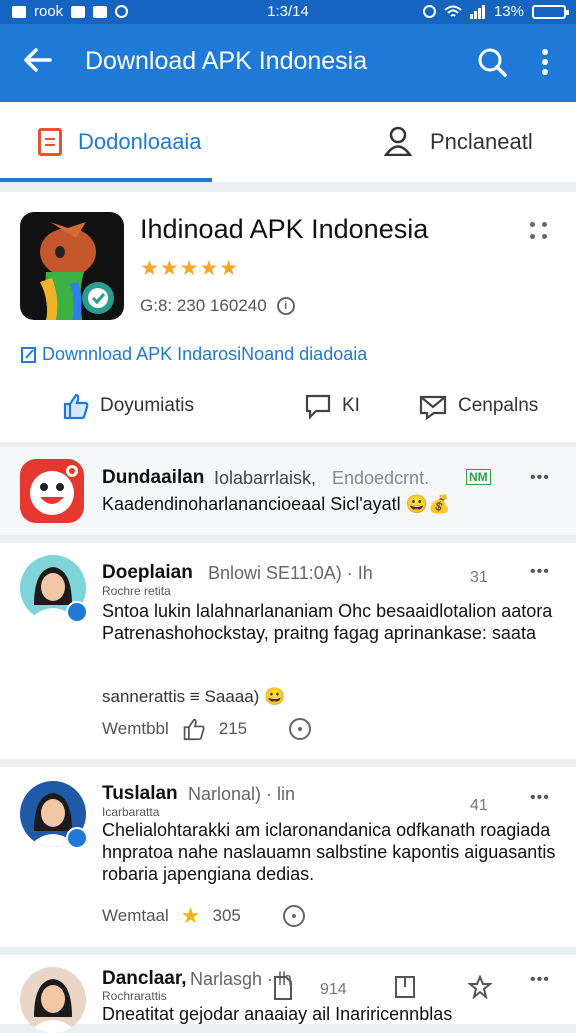 The width and height of the screenshot is (576, 1033). I want to click on app-icon, so click(72, 266).